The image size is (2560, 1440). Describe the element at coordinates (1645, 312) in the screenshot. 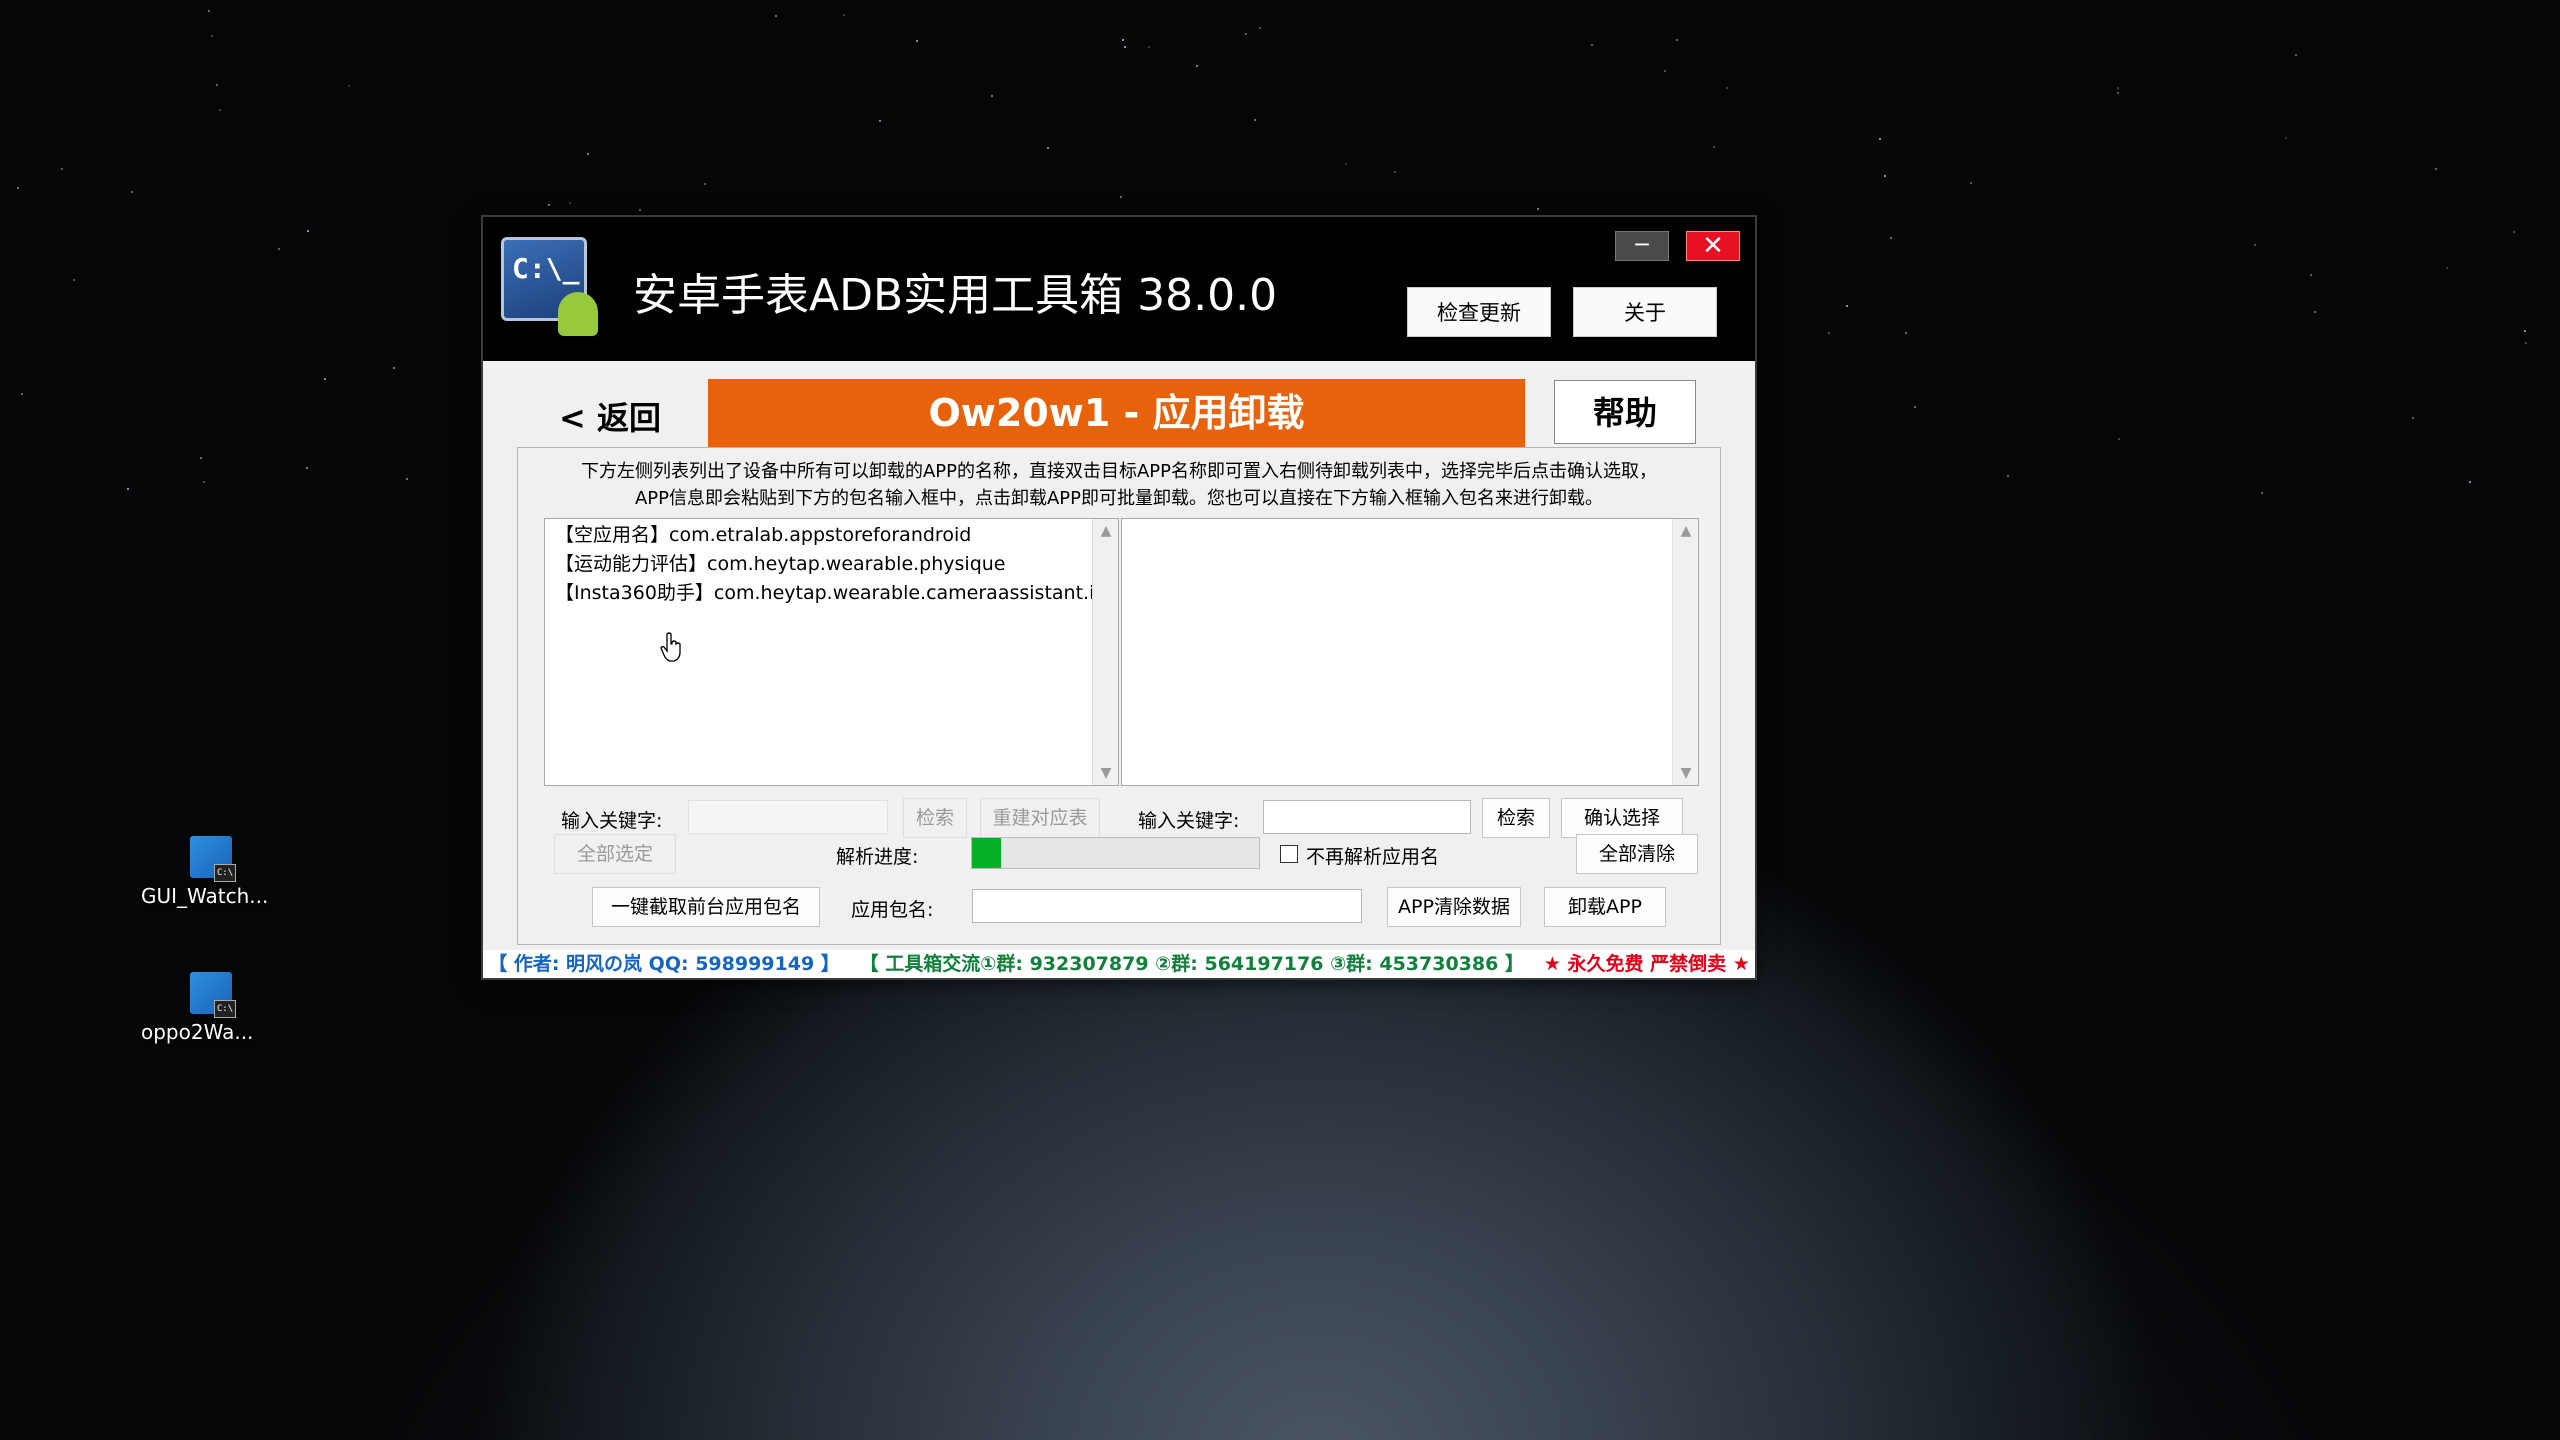

I see `about-button: 关于` at that location.